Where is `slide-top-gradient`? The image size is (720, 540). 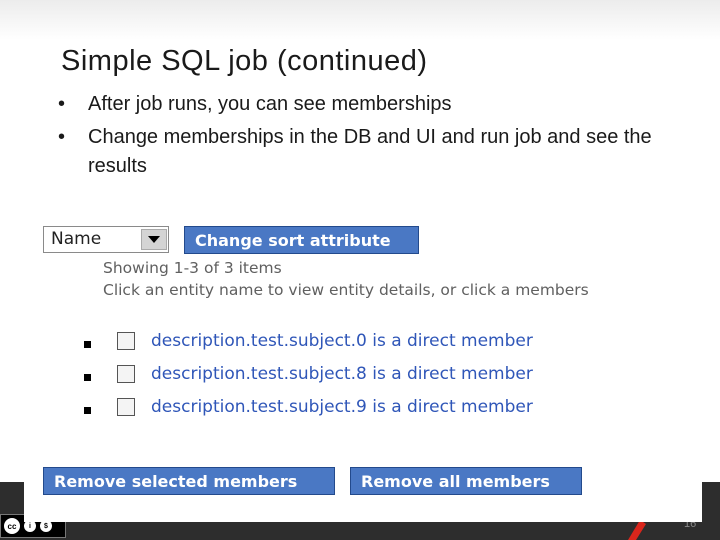
slide-top-gradient is located at coordinates (360, 20).